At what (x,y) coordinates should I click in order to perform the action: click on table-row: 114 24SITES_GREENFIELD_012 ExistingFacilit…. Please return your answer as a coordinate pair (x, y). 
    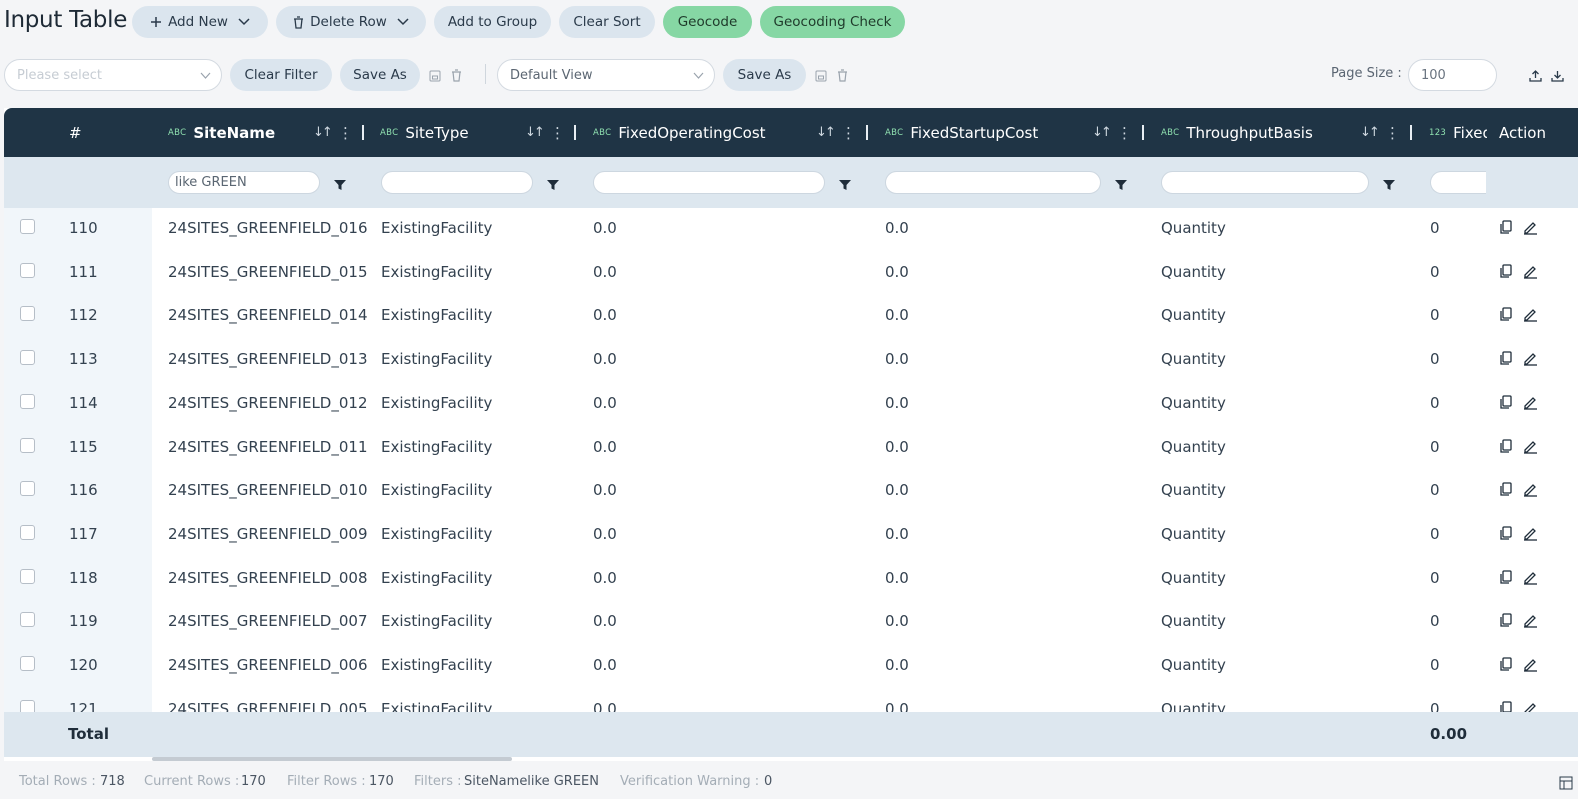
    Looking at the image, I should click on (791, 405).